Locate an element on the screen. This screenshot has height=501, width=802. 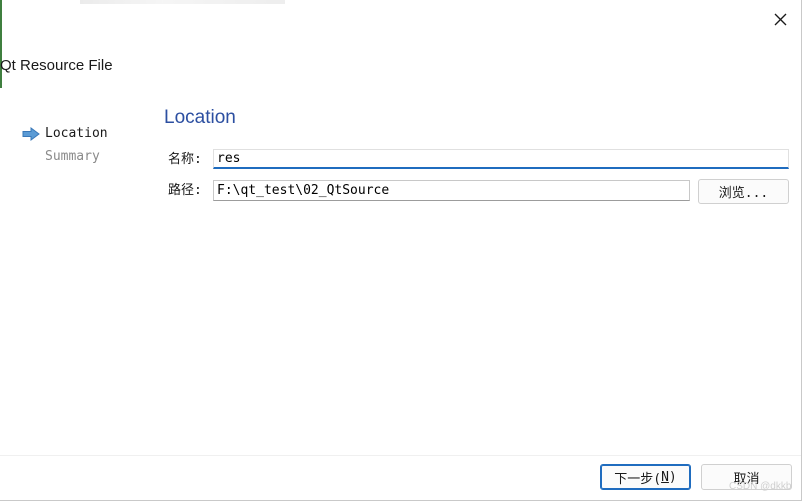
watermark: CSDN @dkkb is located at coordinates (760, 486).